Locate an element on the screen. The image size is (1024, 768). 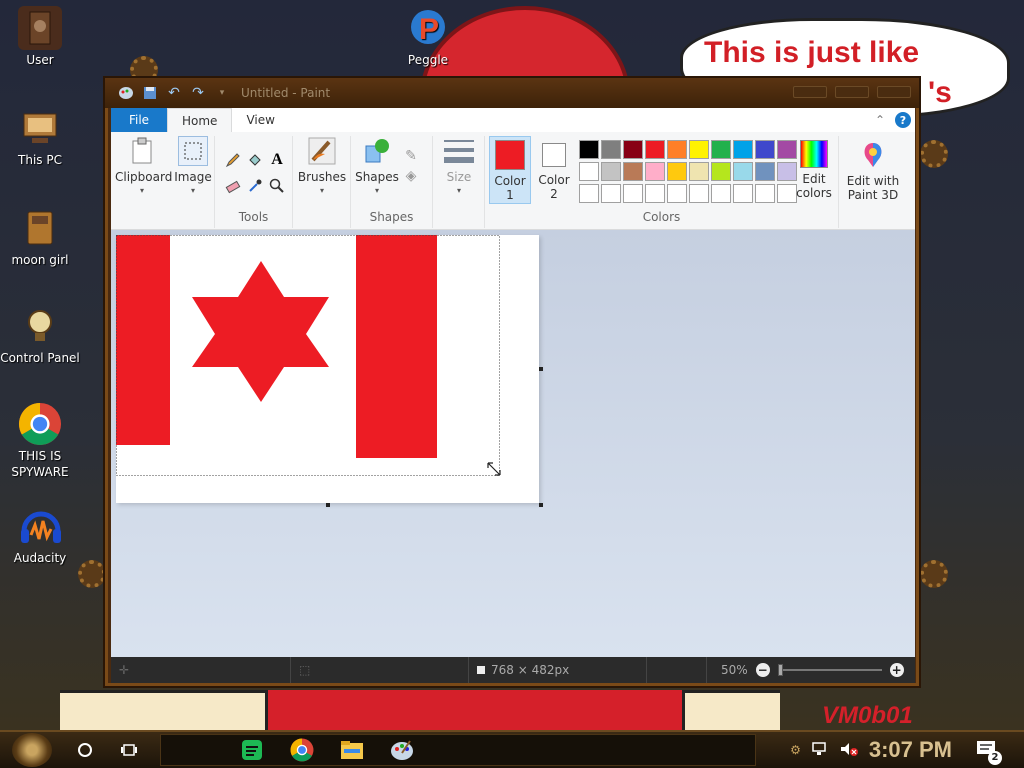
text-icon: A is located at coordinates (277, 160).